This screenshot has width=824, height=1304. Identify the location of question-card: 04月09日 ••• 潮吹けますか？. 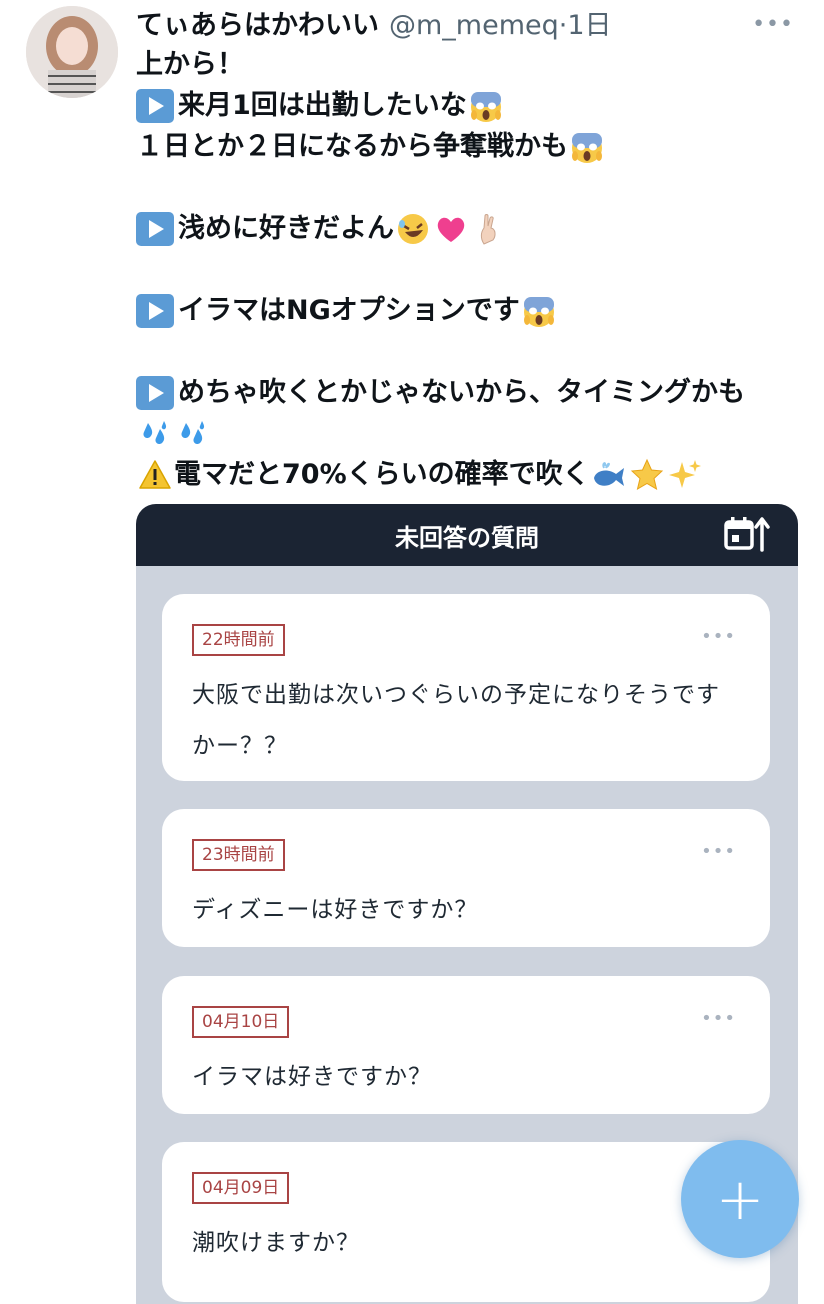
(466, 1222).